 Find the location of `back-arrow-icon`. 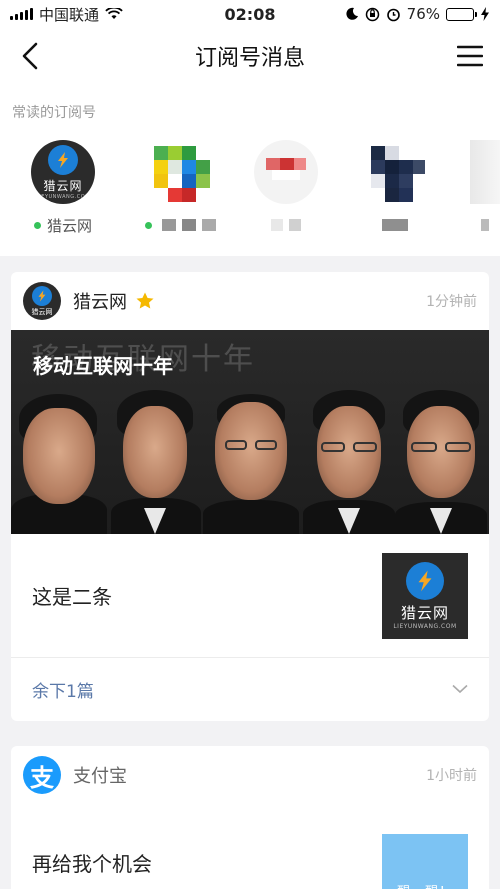

back-arrow-icon is located at coordinates (30, 56).